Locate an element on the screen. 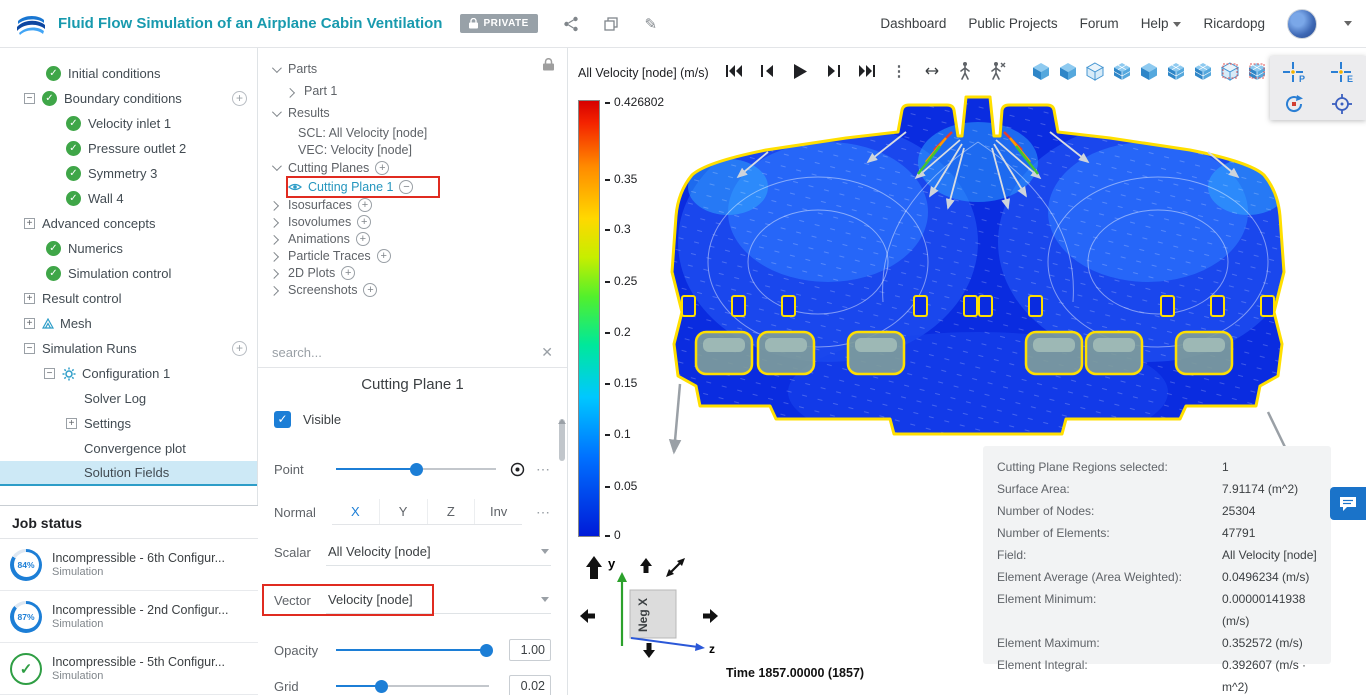 The width and height of the screenshot is (1366, 695). nav-forum: Forum is located at coordinates (1099, 23).